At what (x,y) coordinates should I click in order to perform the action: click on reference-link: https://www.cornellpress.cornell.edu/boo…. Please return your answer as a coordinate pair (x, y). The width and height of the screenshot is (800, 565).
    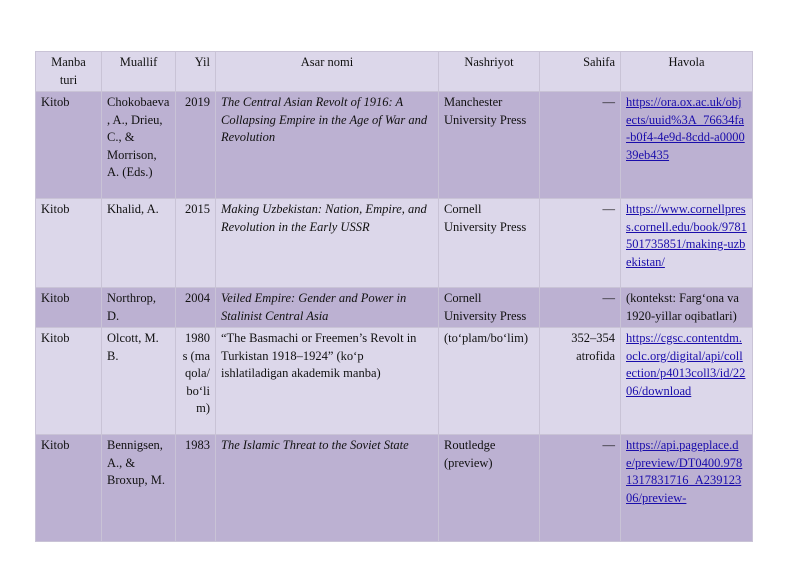
    Looking at the image, I should click on (686, 235).